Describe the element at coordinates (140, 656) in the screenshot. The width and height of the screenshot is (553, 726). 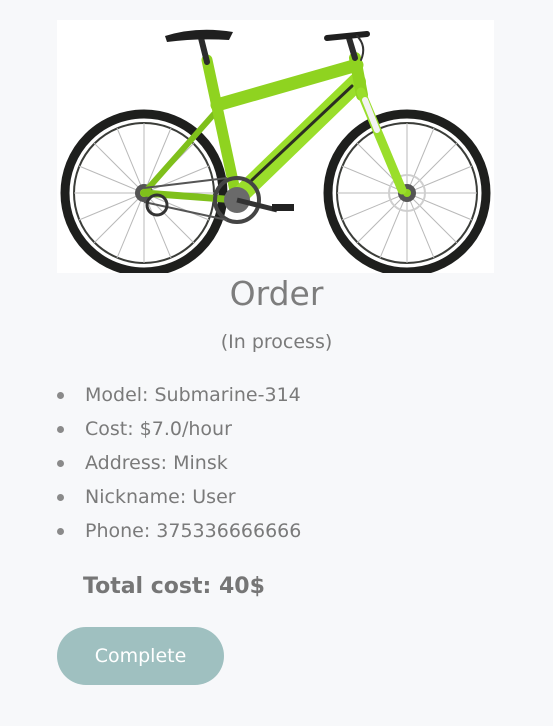
I see `complete-button: Complete` at that location.